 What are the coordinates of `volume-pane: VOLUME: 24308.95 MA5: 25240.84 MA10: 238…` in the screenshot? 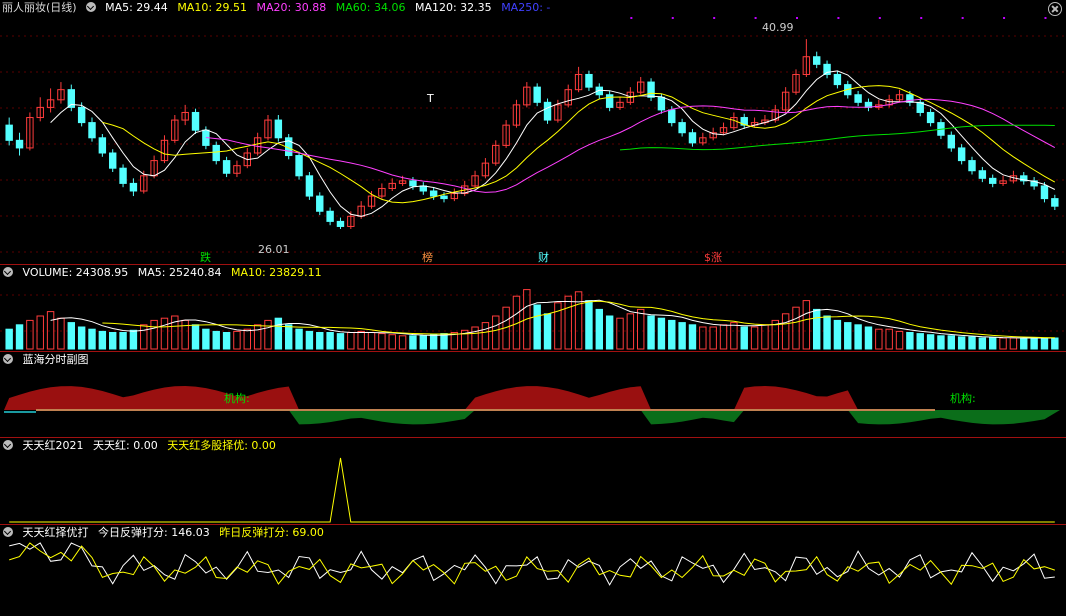 It's located at (533, 308).